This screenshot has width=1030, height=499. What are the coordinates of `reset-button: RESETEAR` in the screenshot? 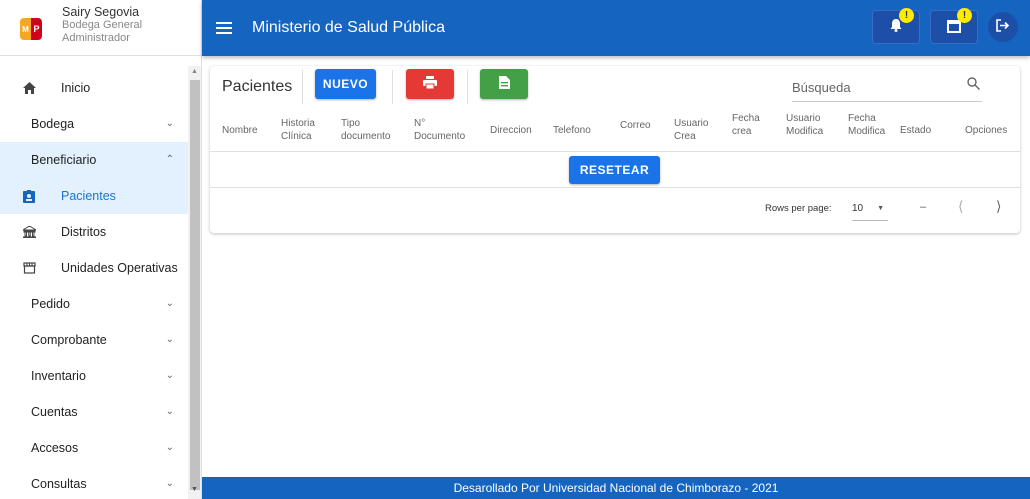 It's located at (614, 170).